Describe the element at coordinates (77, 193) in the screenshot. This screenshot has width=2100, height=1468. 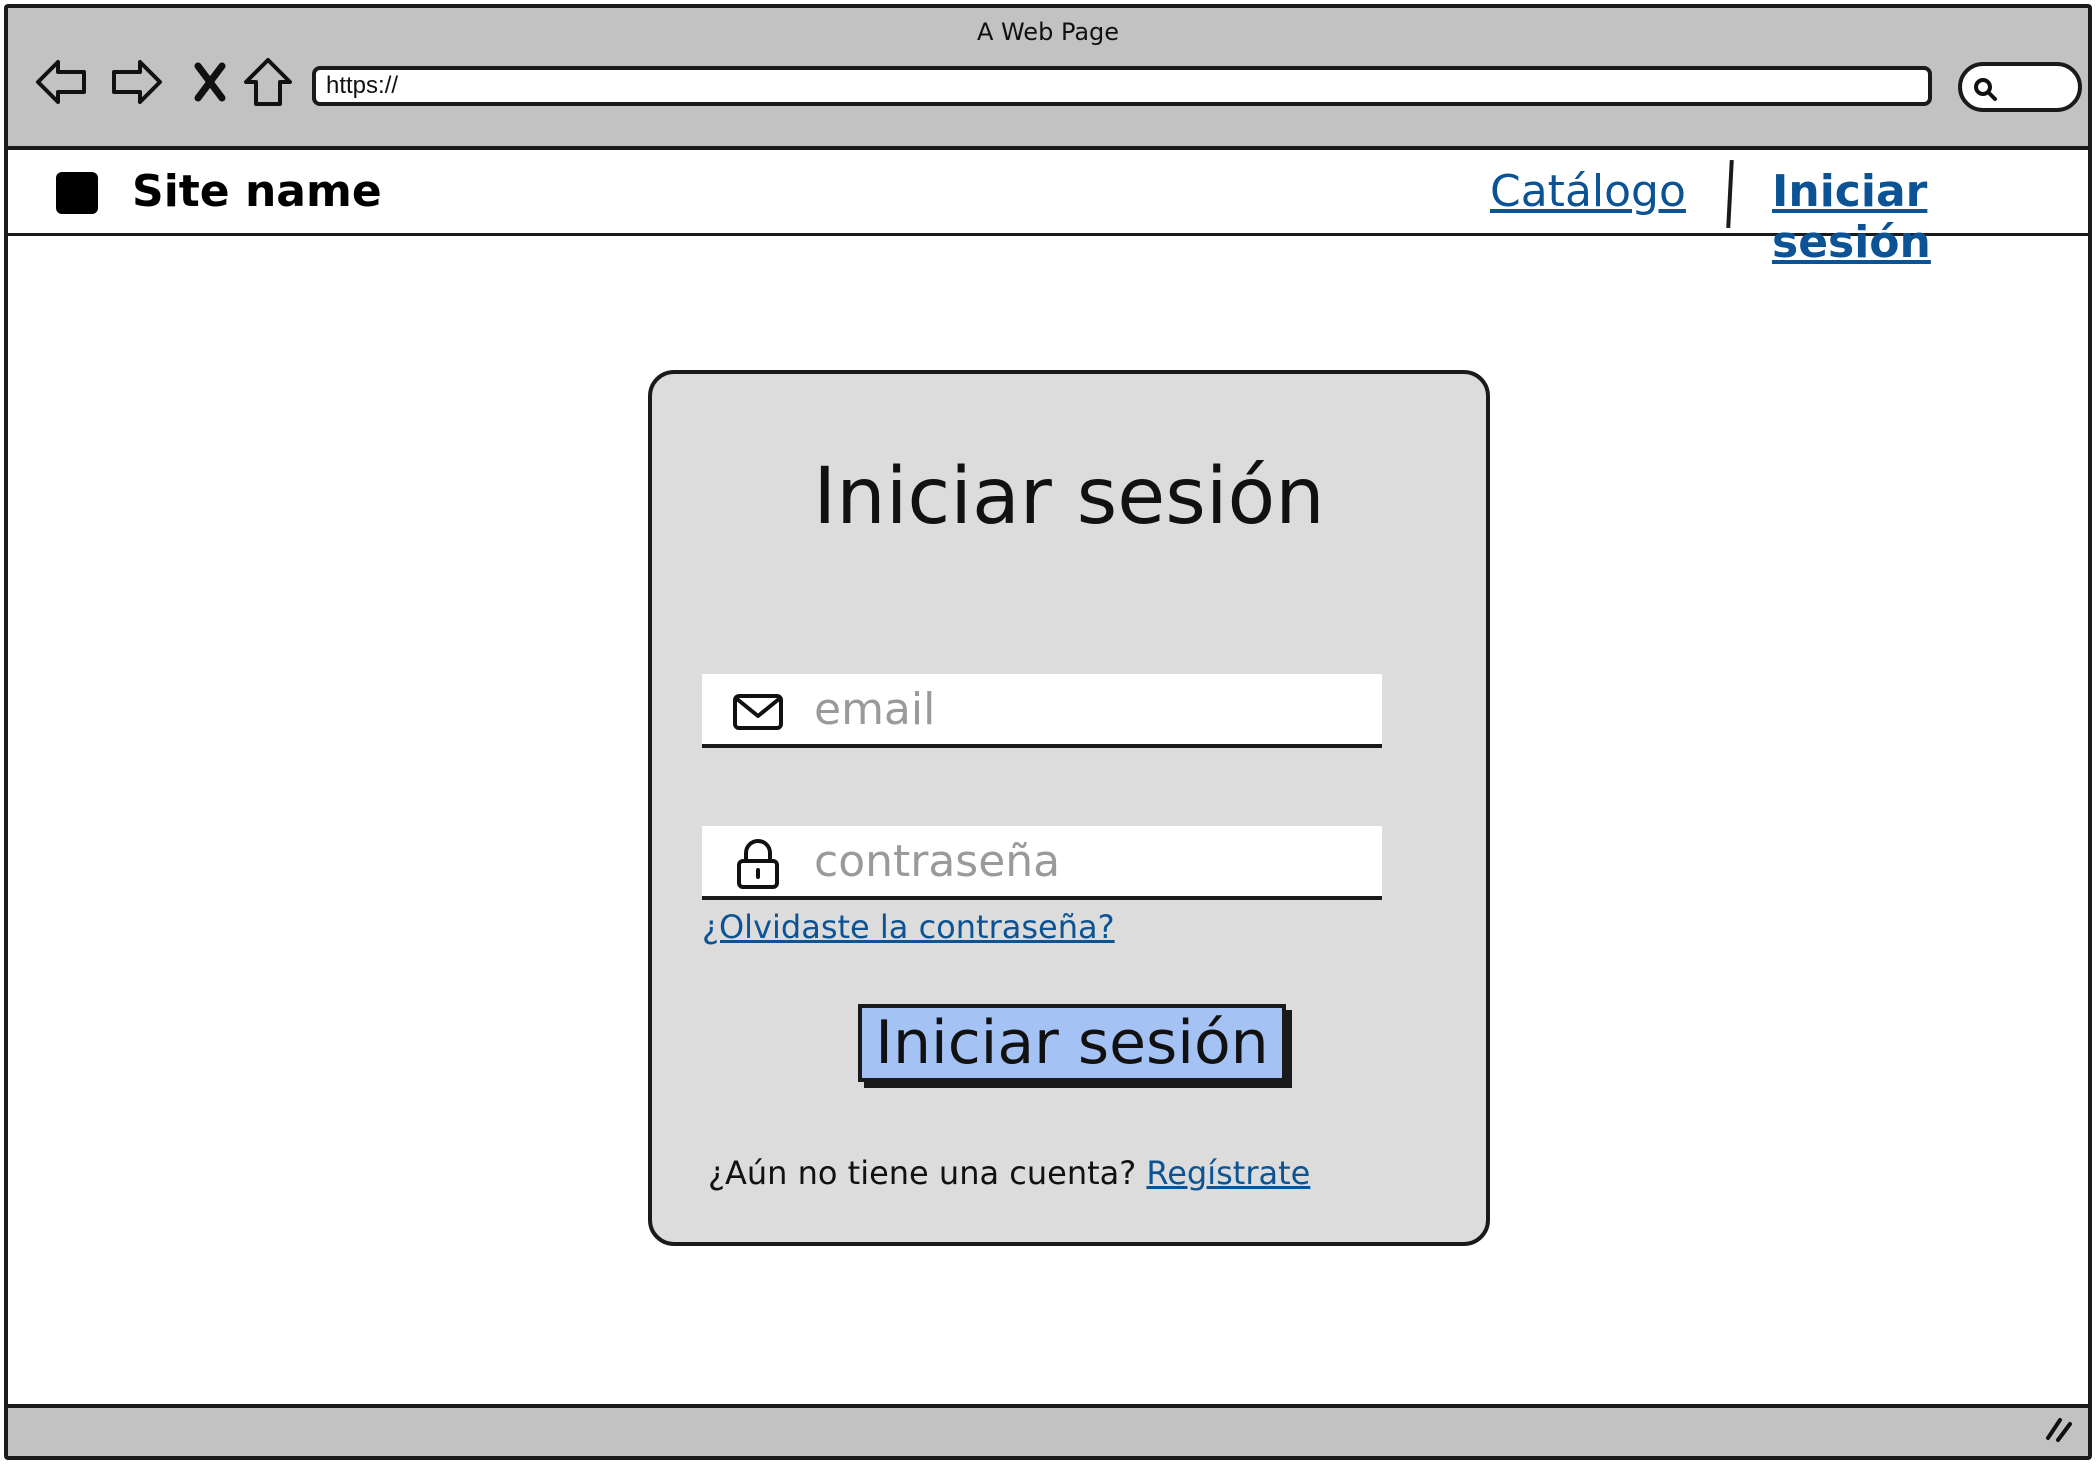
I see `site-logo` at that location.